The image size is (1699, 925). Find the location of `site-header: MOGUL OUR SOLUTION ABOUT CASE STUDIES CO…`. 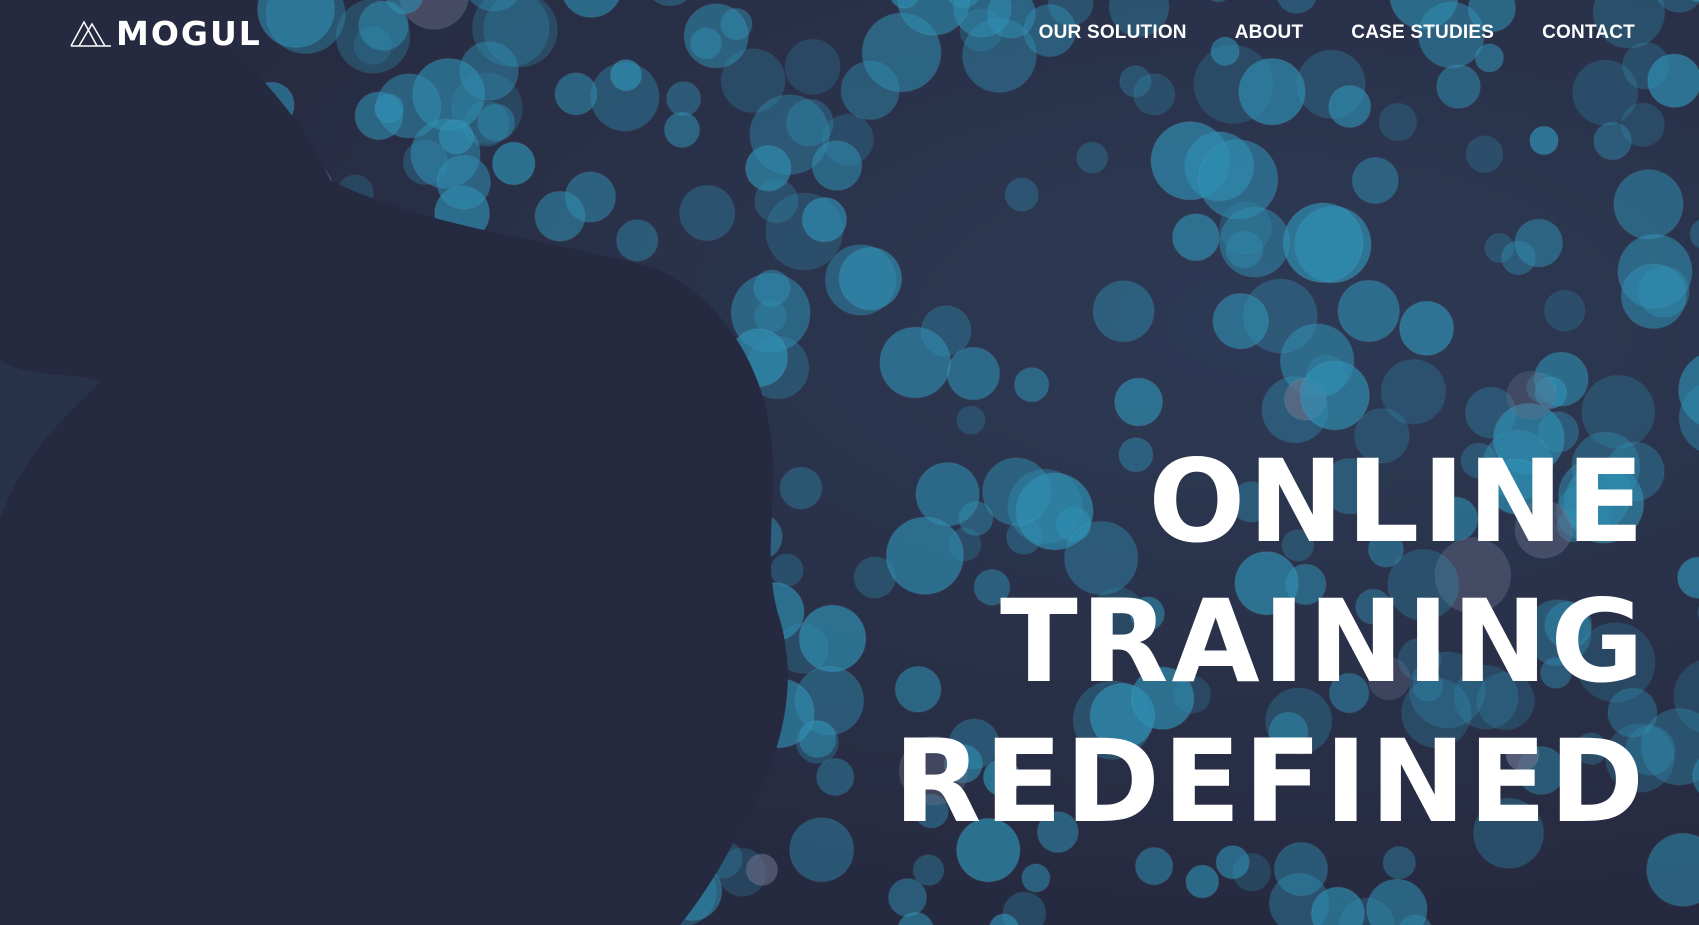

site-header: MOGUL OUR SOLUTION ABOUT CASE STUDIES CO… is located at coordinates (849, 33).